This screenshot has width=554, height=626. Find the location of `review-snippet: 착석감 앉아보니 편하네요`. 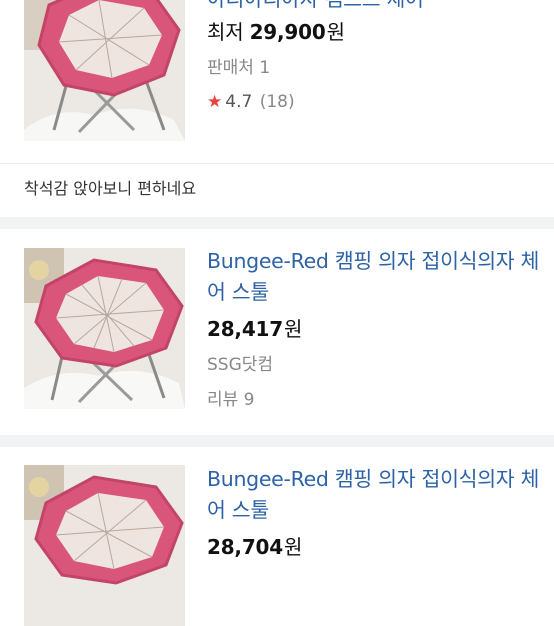

review-snippet: 착석감 앉아보니 편하네요 is located at coordinates (110, 189).